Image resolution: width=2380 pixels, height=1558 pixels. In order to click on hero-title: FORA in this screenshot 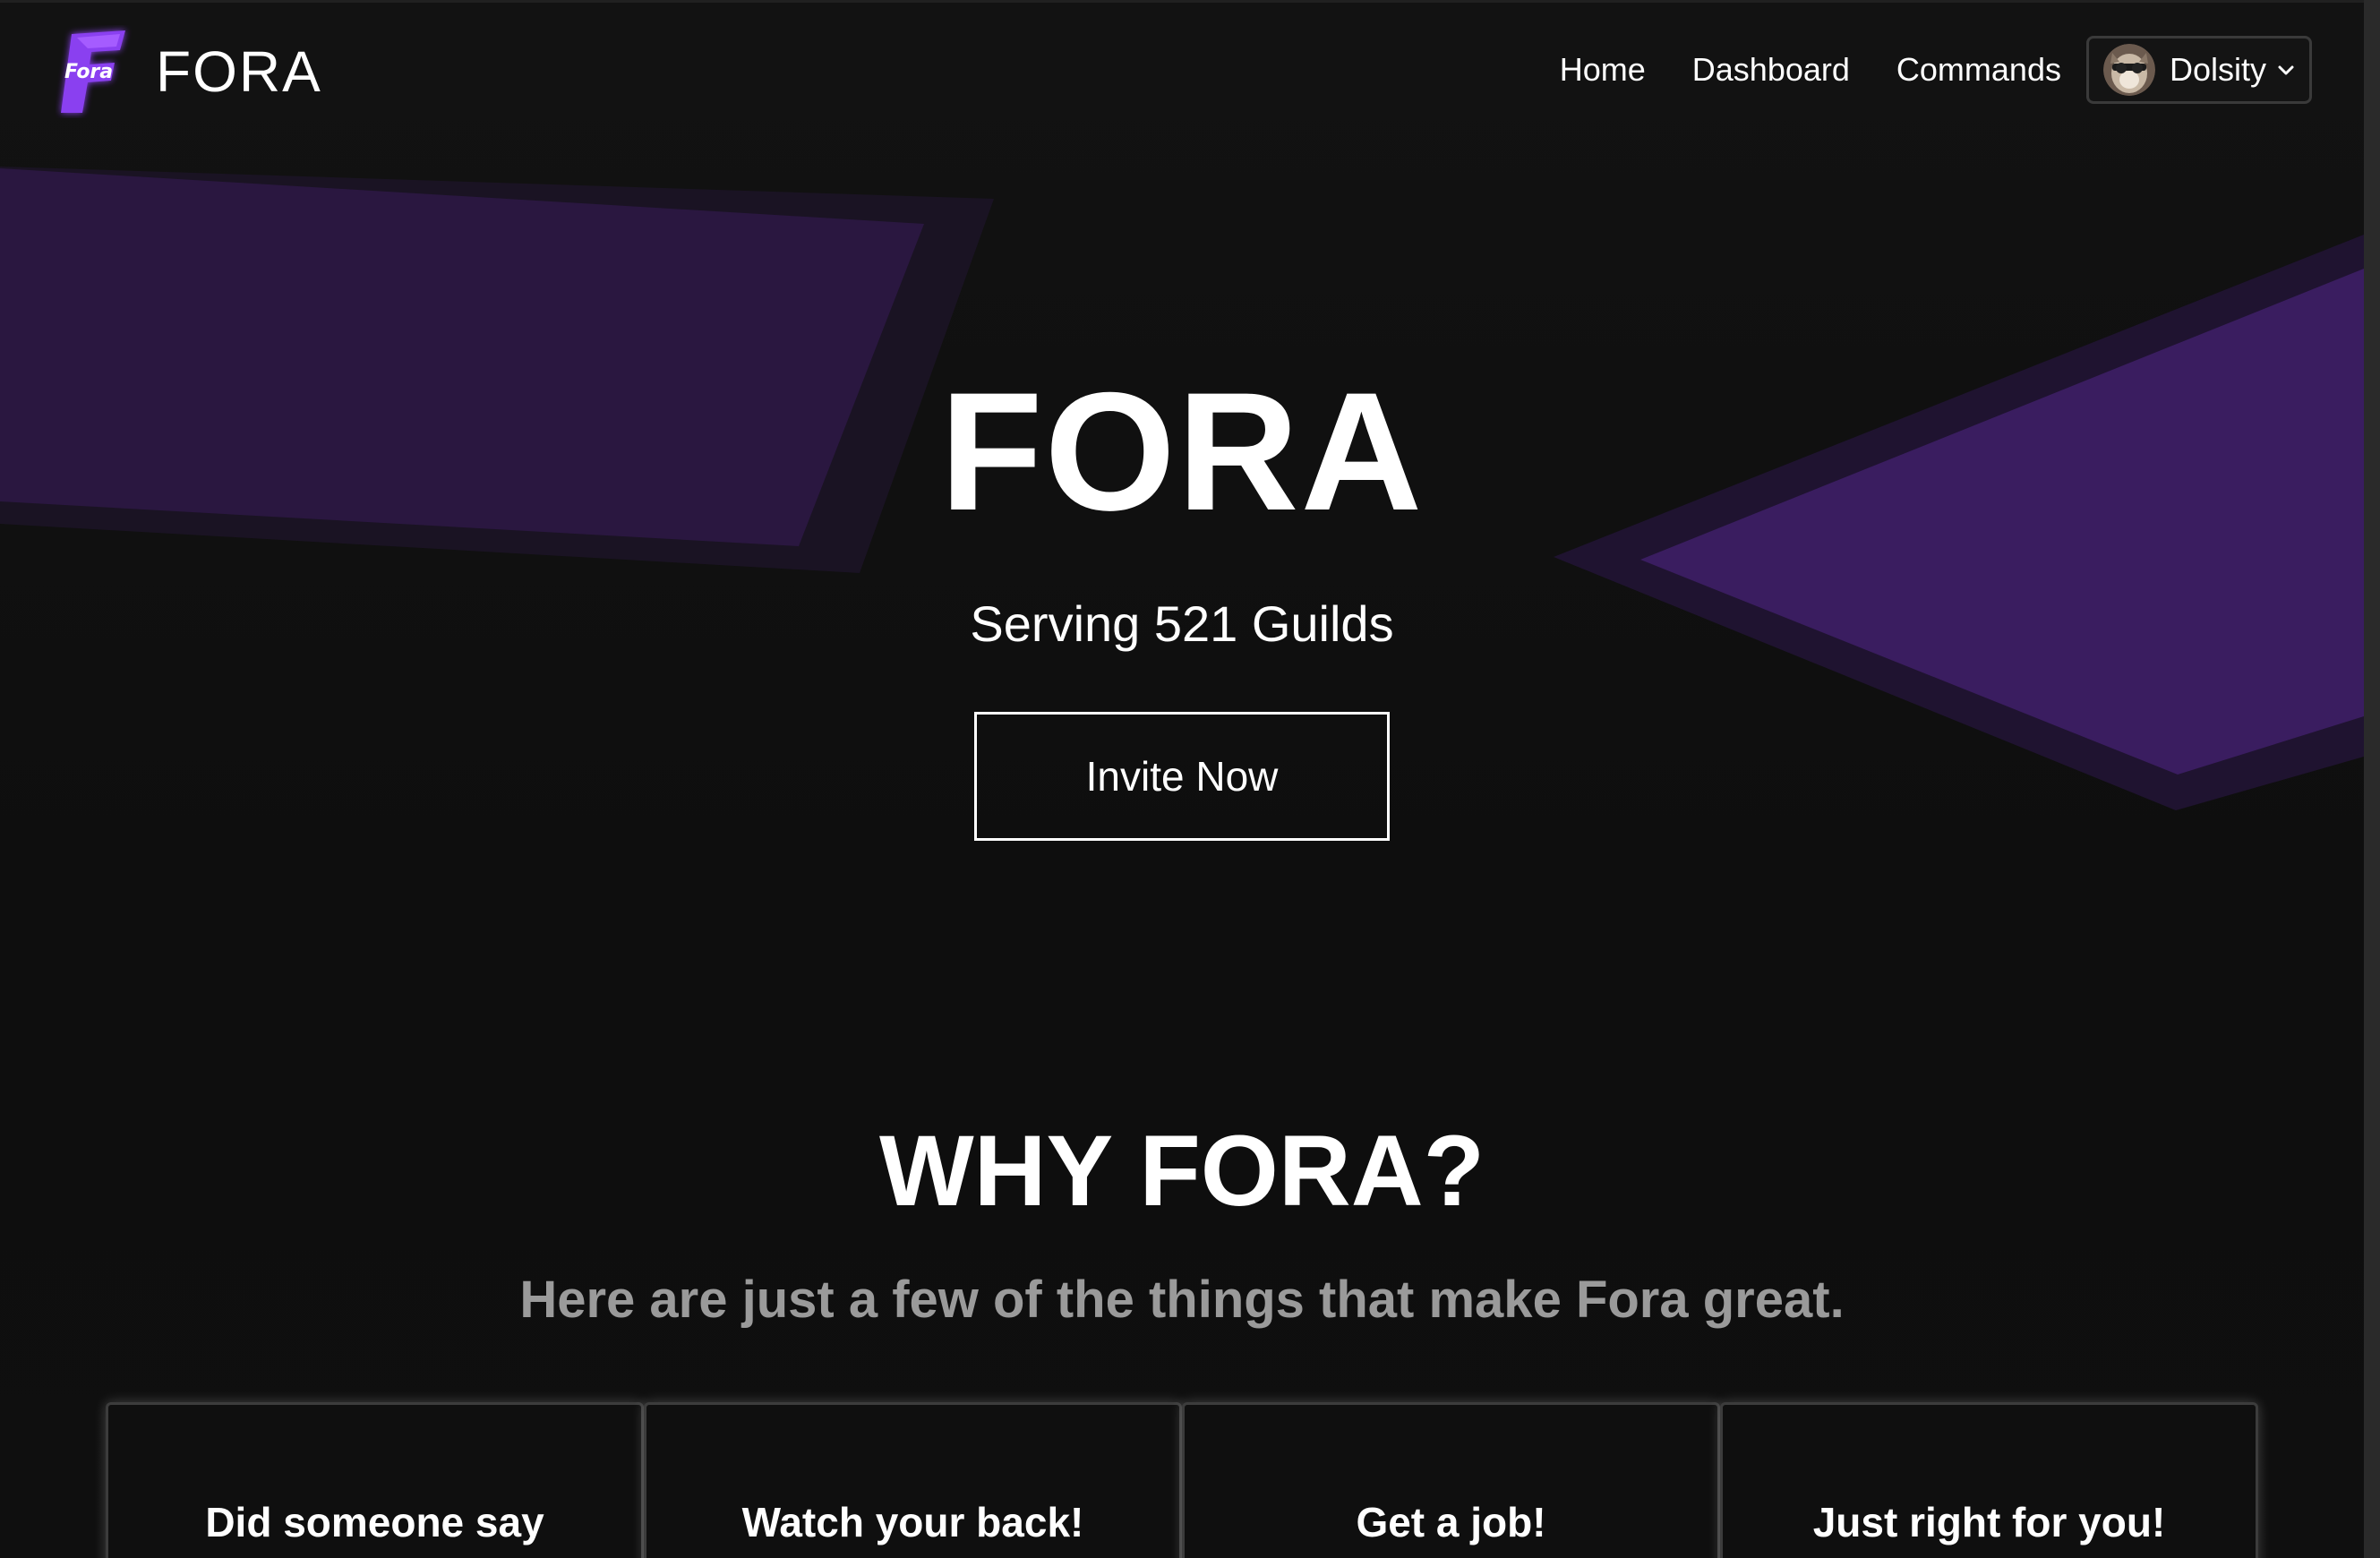, I will do `click(1182, 451)`.